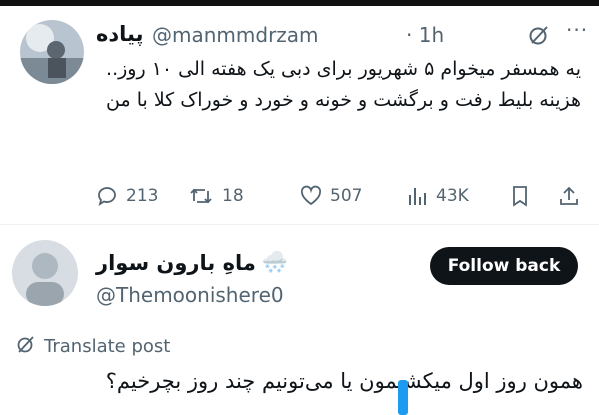 This screenshot has height=415, width=599. Describe the element at coordinates (235, 35) in the screenshot. I see `author-handle: @manmmdrzam` at that location.